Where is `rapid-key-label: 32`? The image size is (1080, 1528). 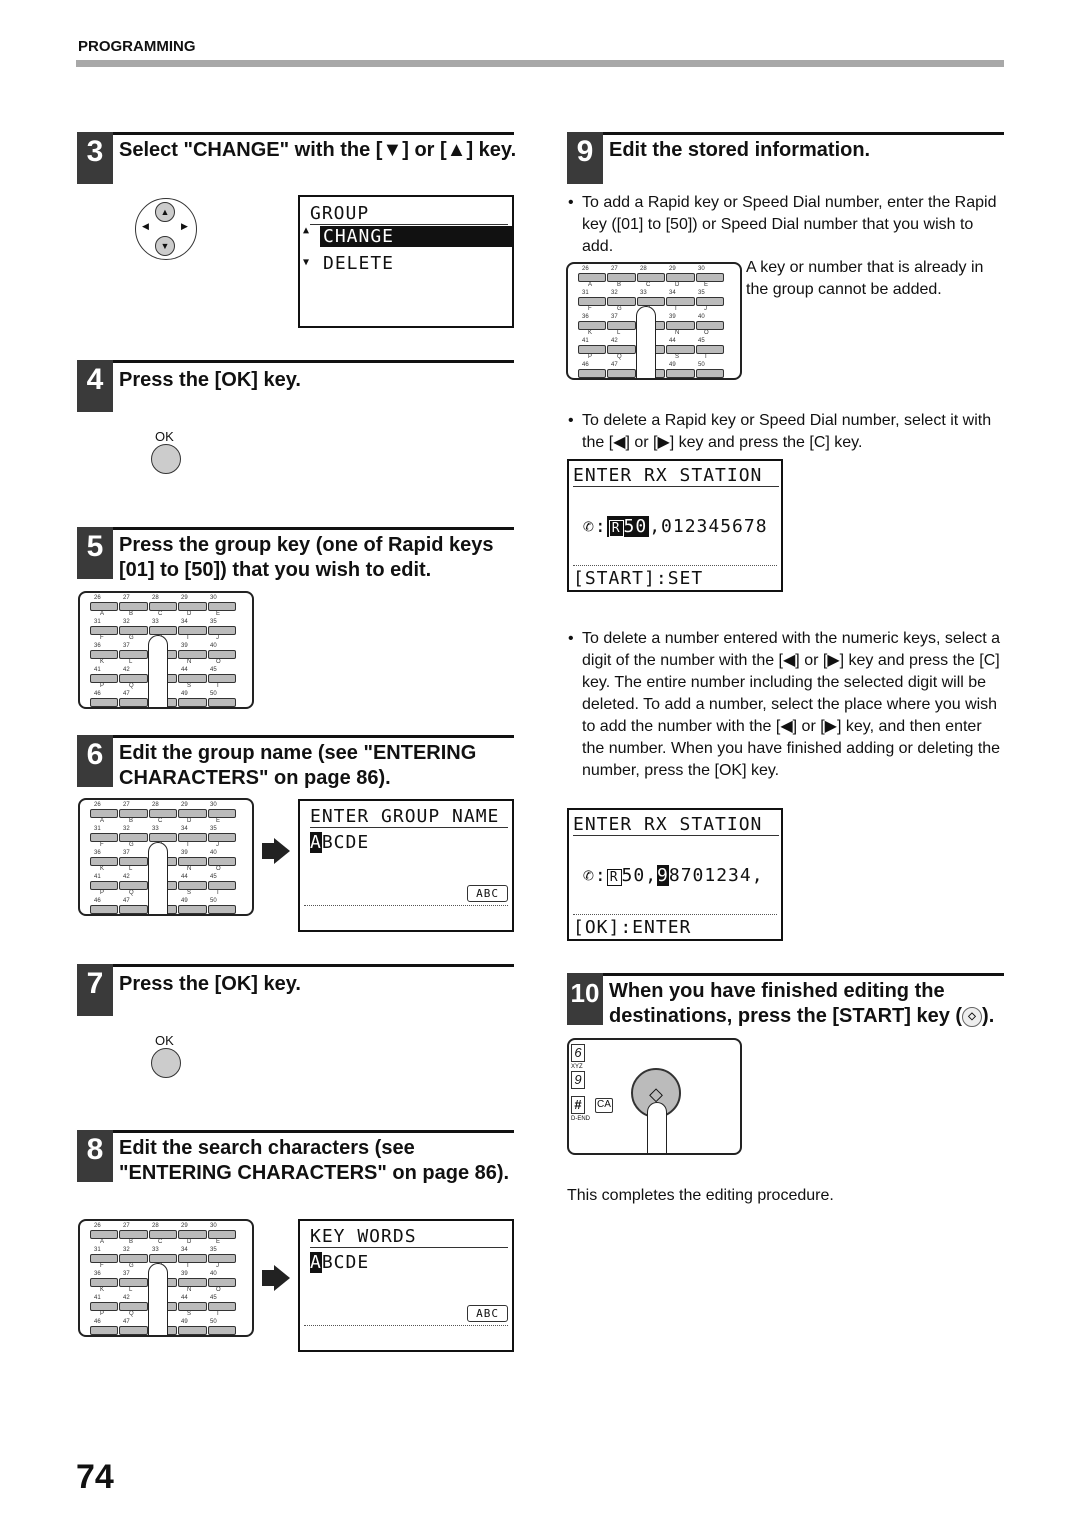 rapid-key-label: 32 is located at coordinates (126, 829).